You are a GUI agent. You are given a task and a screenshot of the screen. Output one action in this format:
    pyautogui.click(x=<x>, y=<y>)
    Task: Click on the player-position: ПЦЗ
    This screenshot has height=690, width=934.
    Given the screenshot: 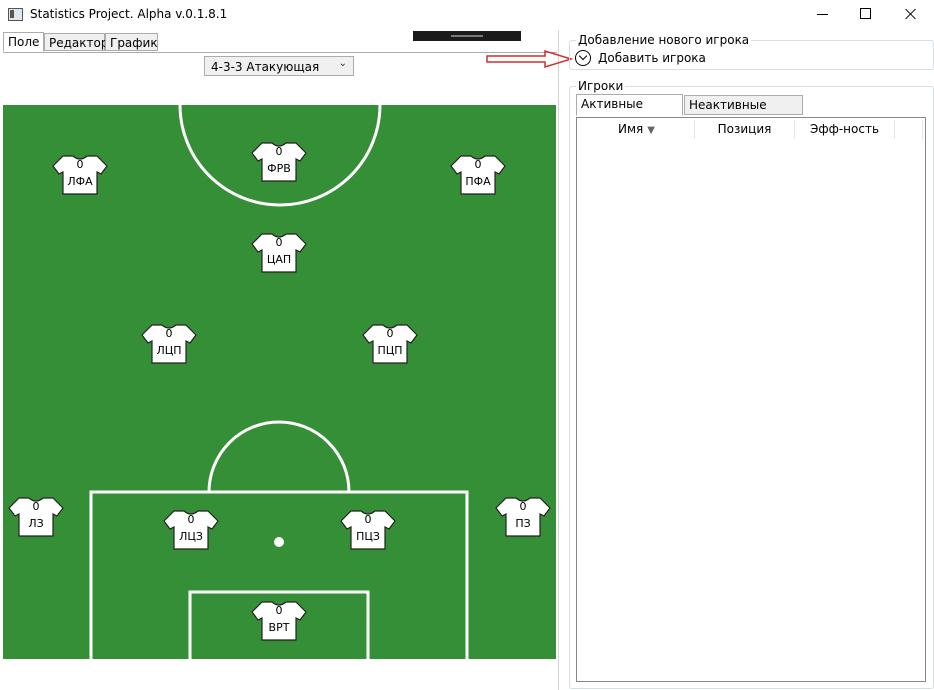 What is the action you would take?
    pyautogui.click(x=368, y=536)
    